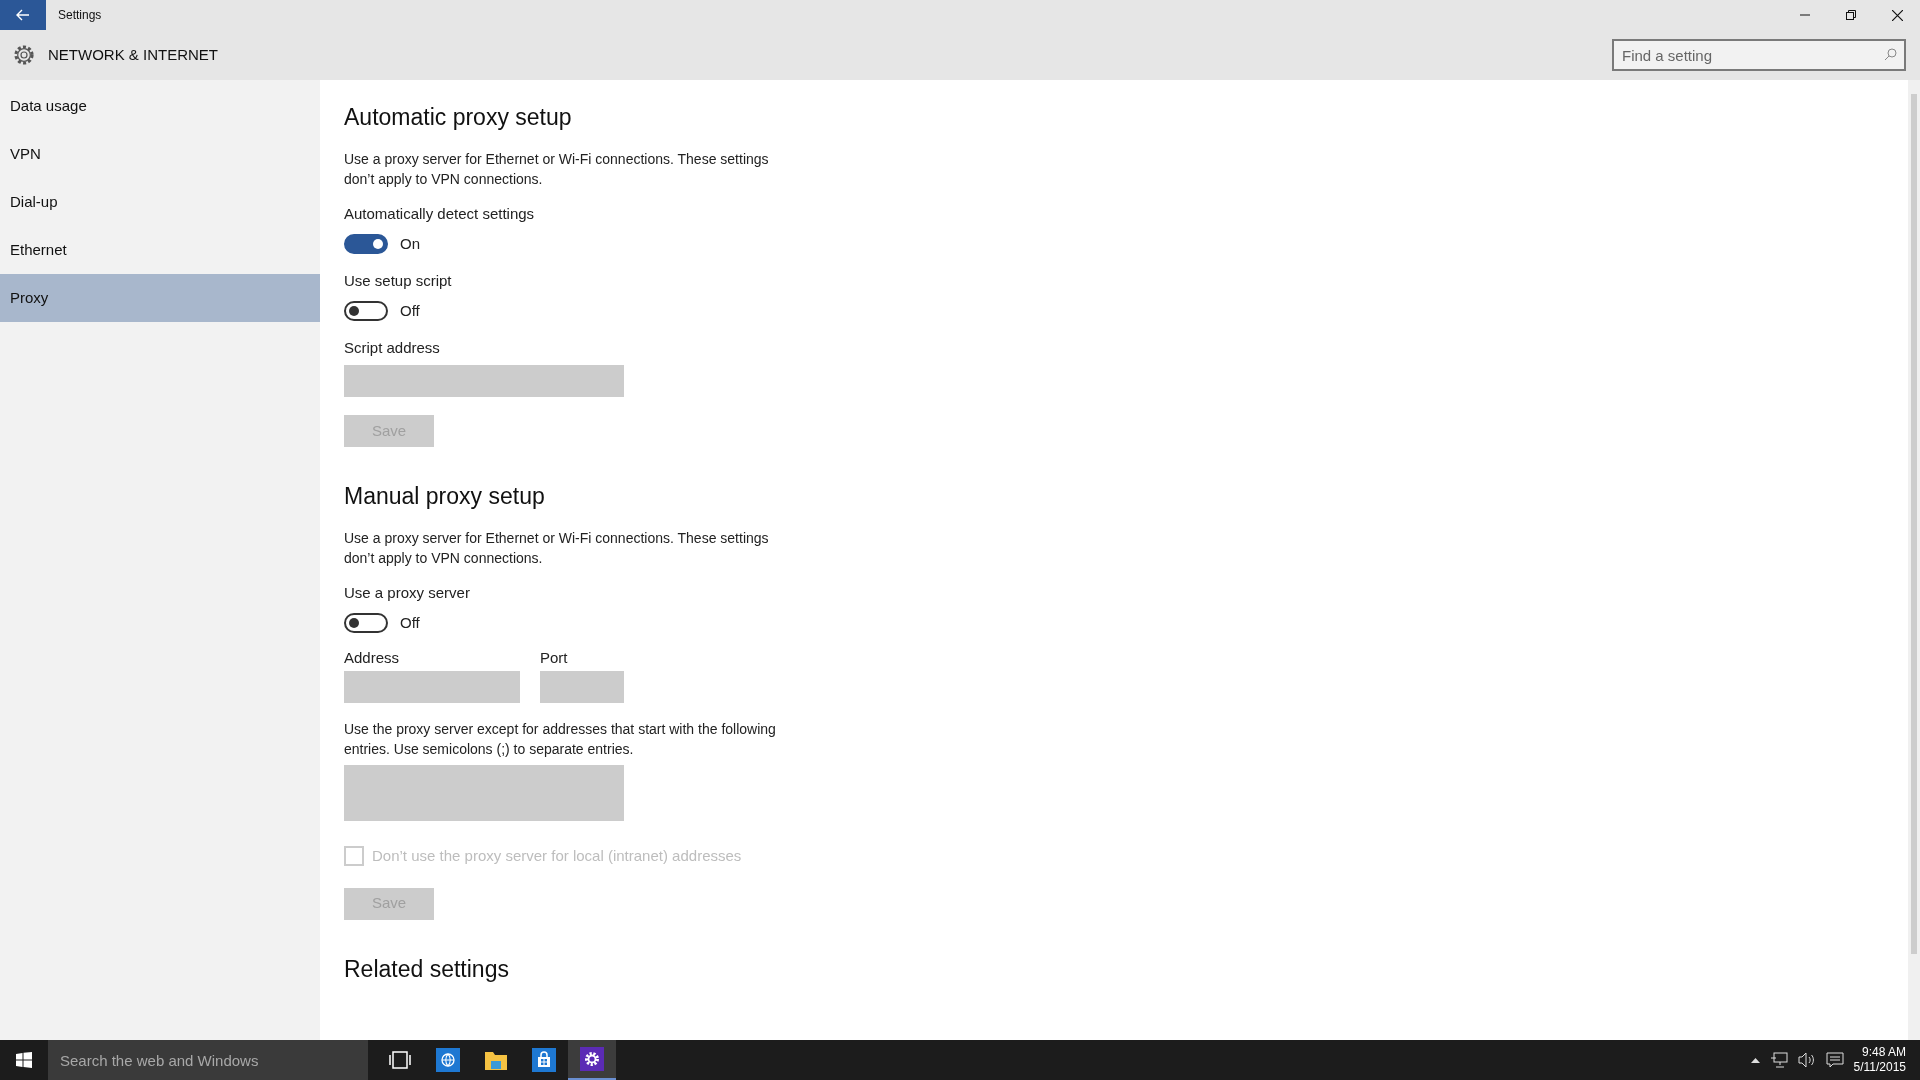 This screenshot has width=1920, height=1080. Describe the element at coordinates (208, 1060) in the screenshot. I see `taskbar-search-field: Search the web and Windows` at that location.